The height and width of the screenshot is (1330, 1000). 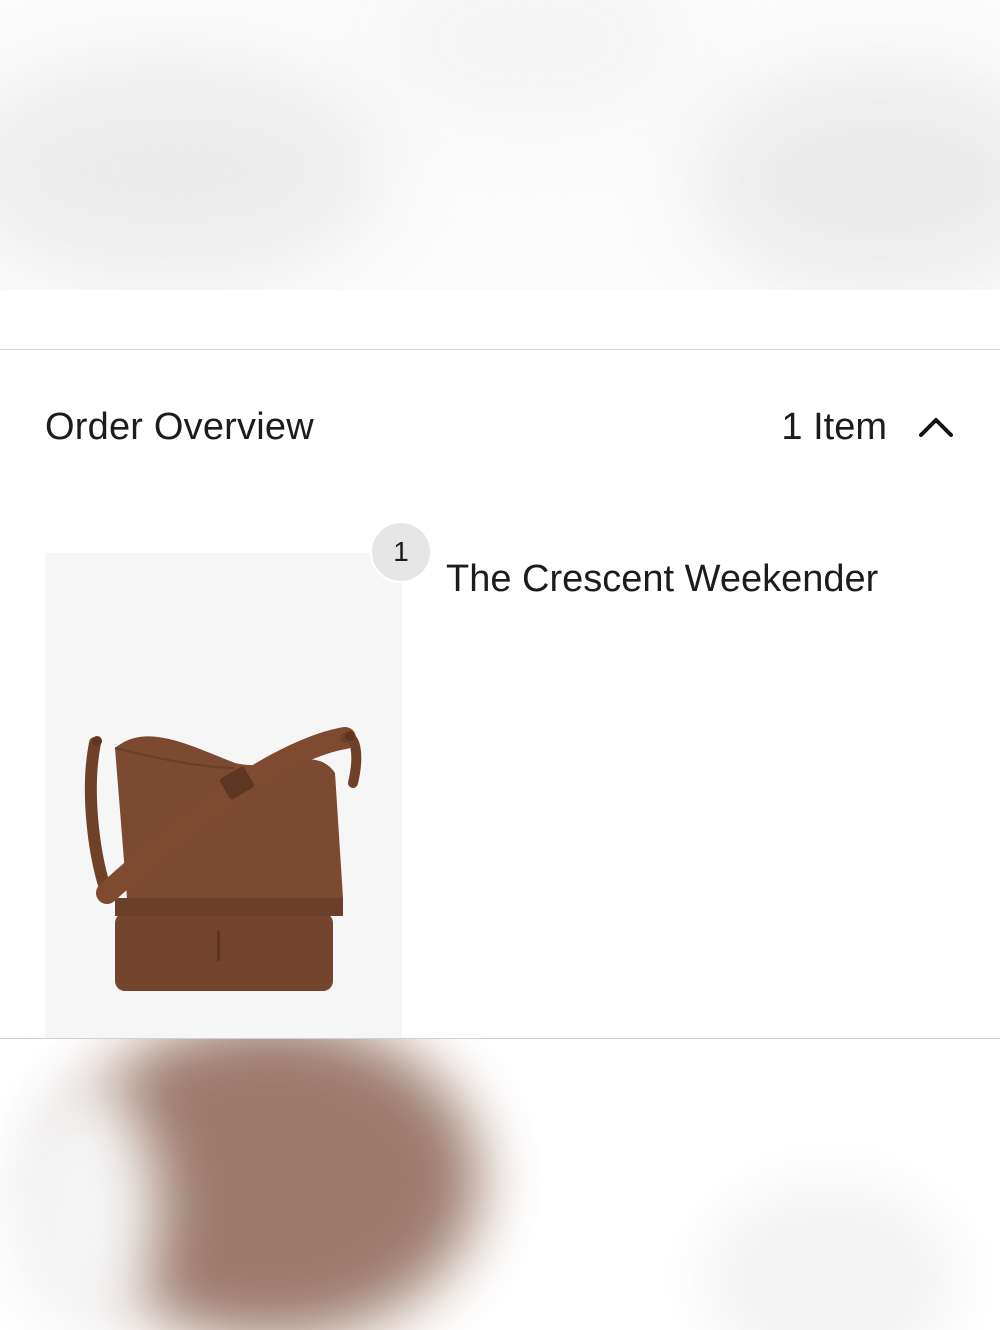 I want to click on bag-illustration, so click(x=223, y=859).